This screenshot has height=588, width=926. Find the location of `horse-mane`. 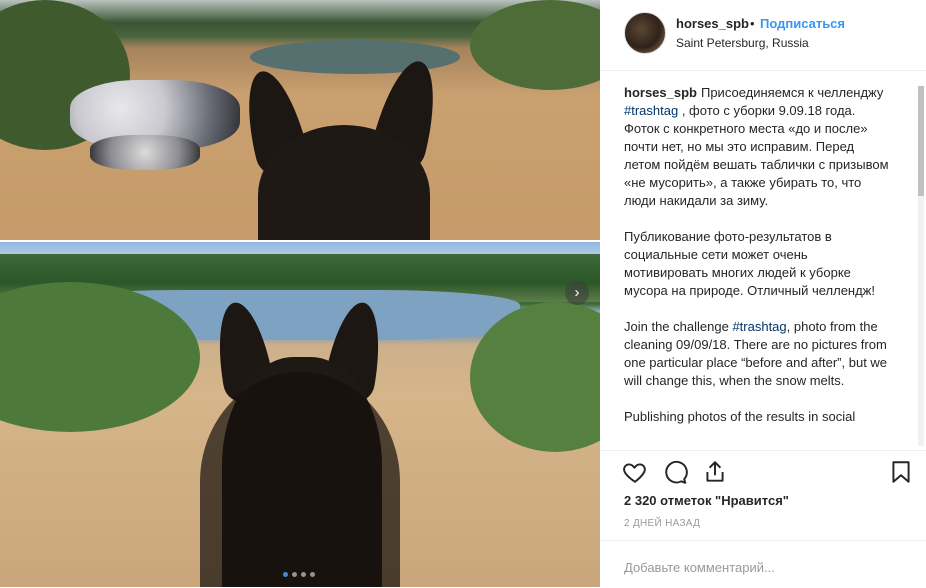

horse-mane is located at coordinates (300, 479).